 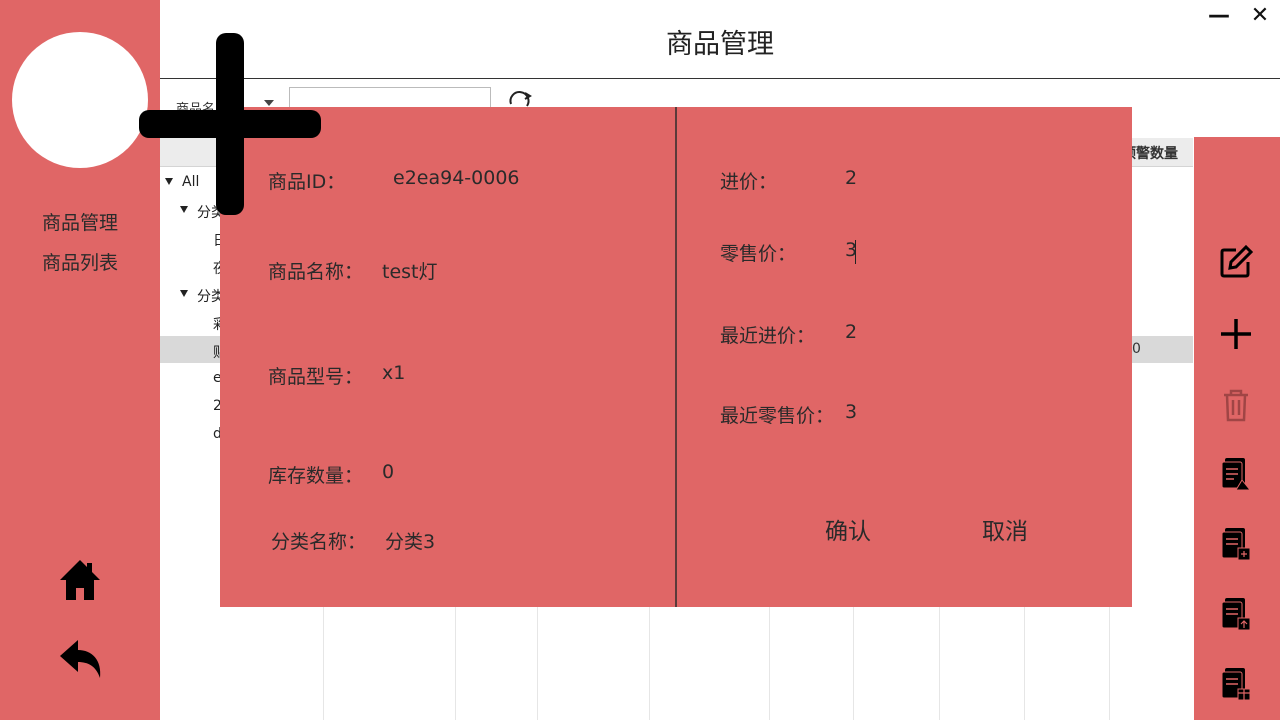 I want to click on add-icon, so click(x=1236, y=334).